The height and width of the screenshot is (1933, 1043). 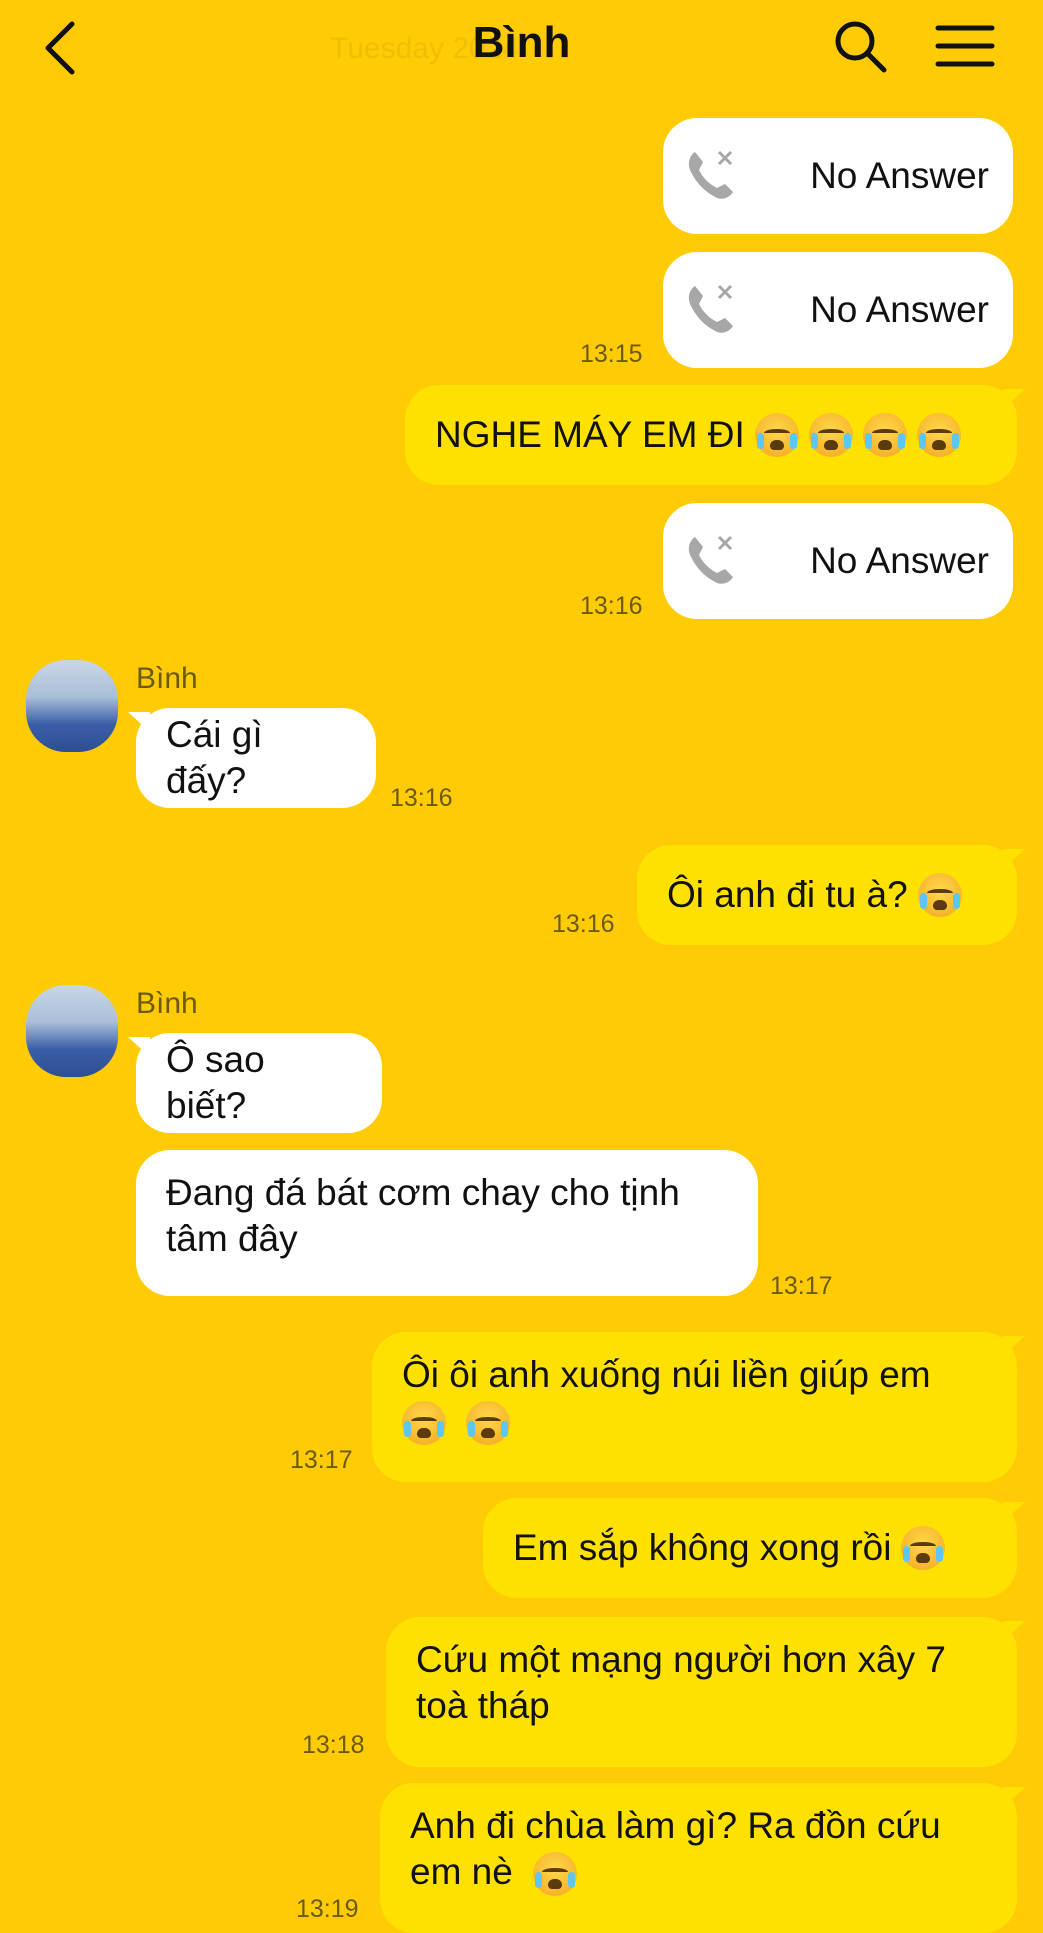 I want to click on message-line: Đang đá bát cơm chay cho tịnh, so click(x=423, y=1192).